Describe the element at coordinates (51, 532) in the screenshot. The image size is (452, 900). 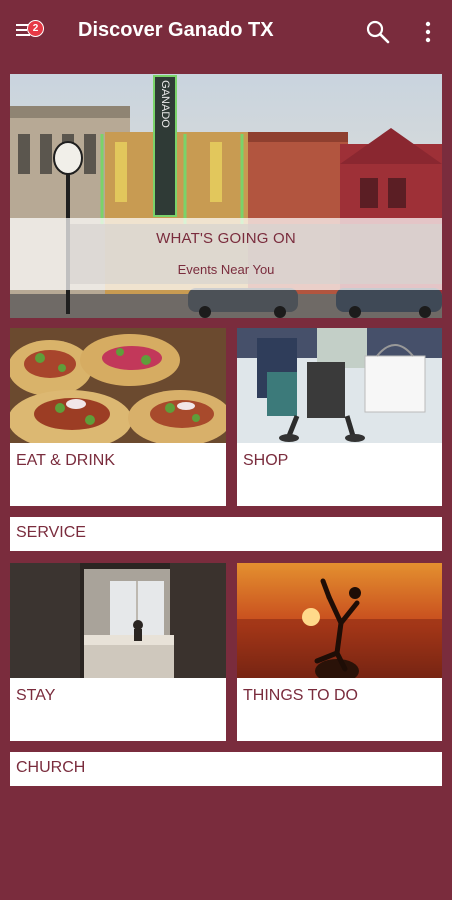
I see `tile-label: SERVICE` at that location.